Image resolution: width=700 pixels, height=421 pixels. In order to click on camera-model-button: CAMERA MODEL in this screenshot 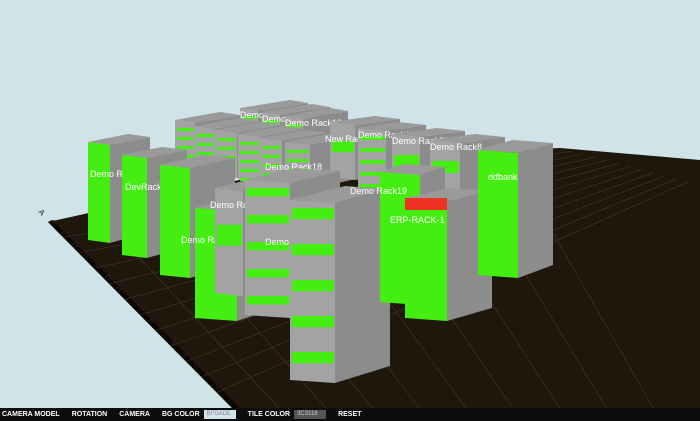, I will do `click(31, 414)`.